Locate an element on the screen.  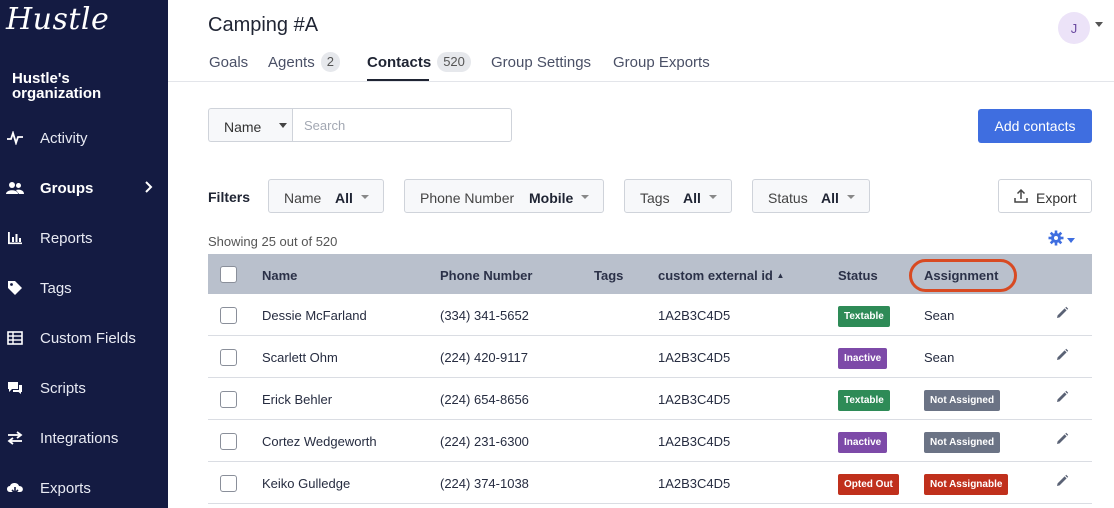
contact-phone: (334) 341-5652 is located at coordinates (484, 315).